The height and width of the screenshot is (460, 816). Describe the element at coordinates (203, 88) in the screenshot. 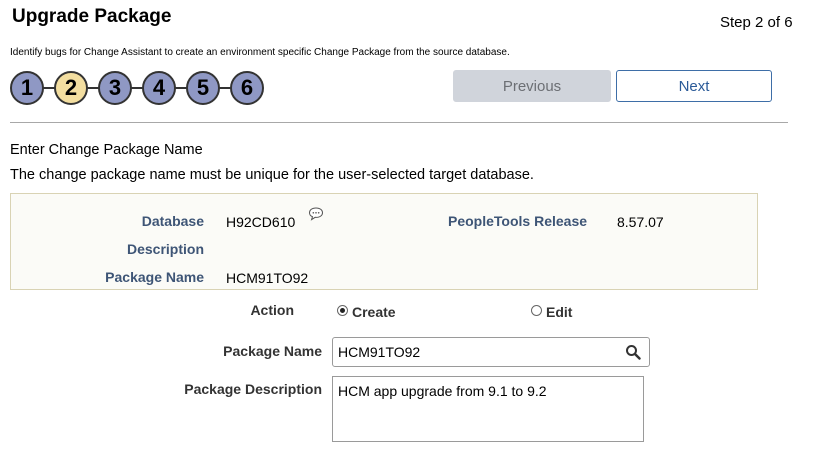

I see `train-step-5: 5` at that location.